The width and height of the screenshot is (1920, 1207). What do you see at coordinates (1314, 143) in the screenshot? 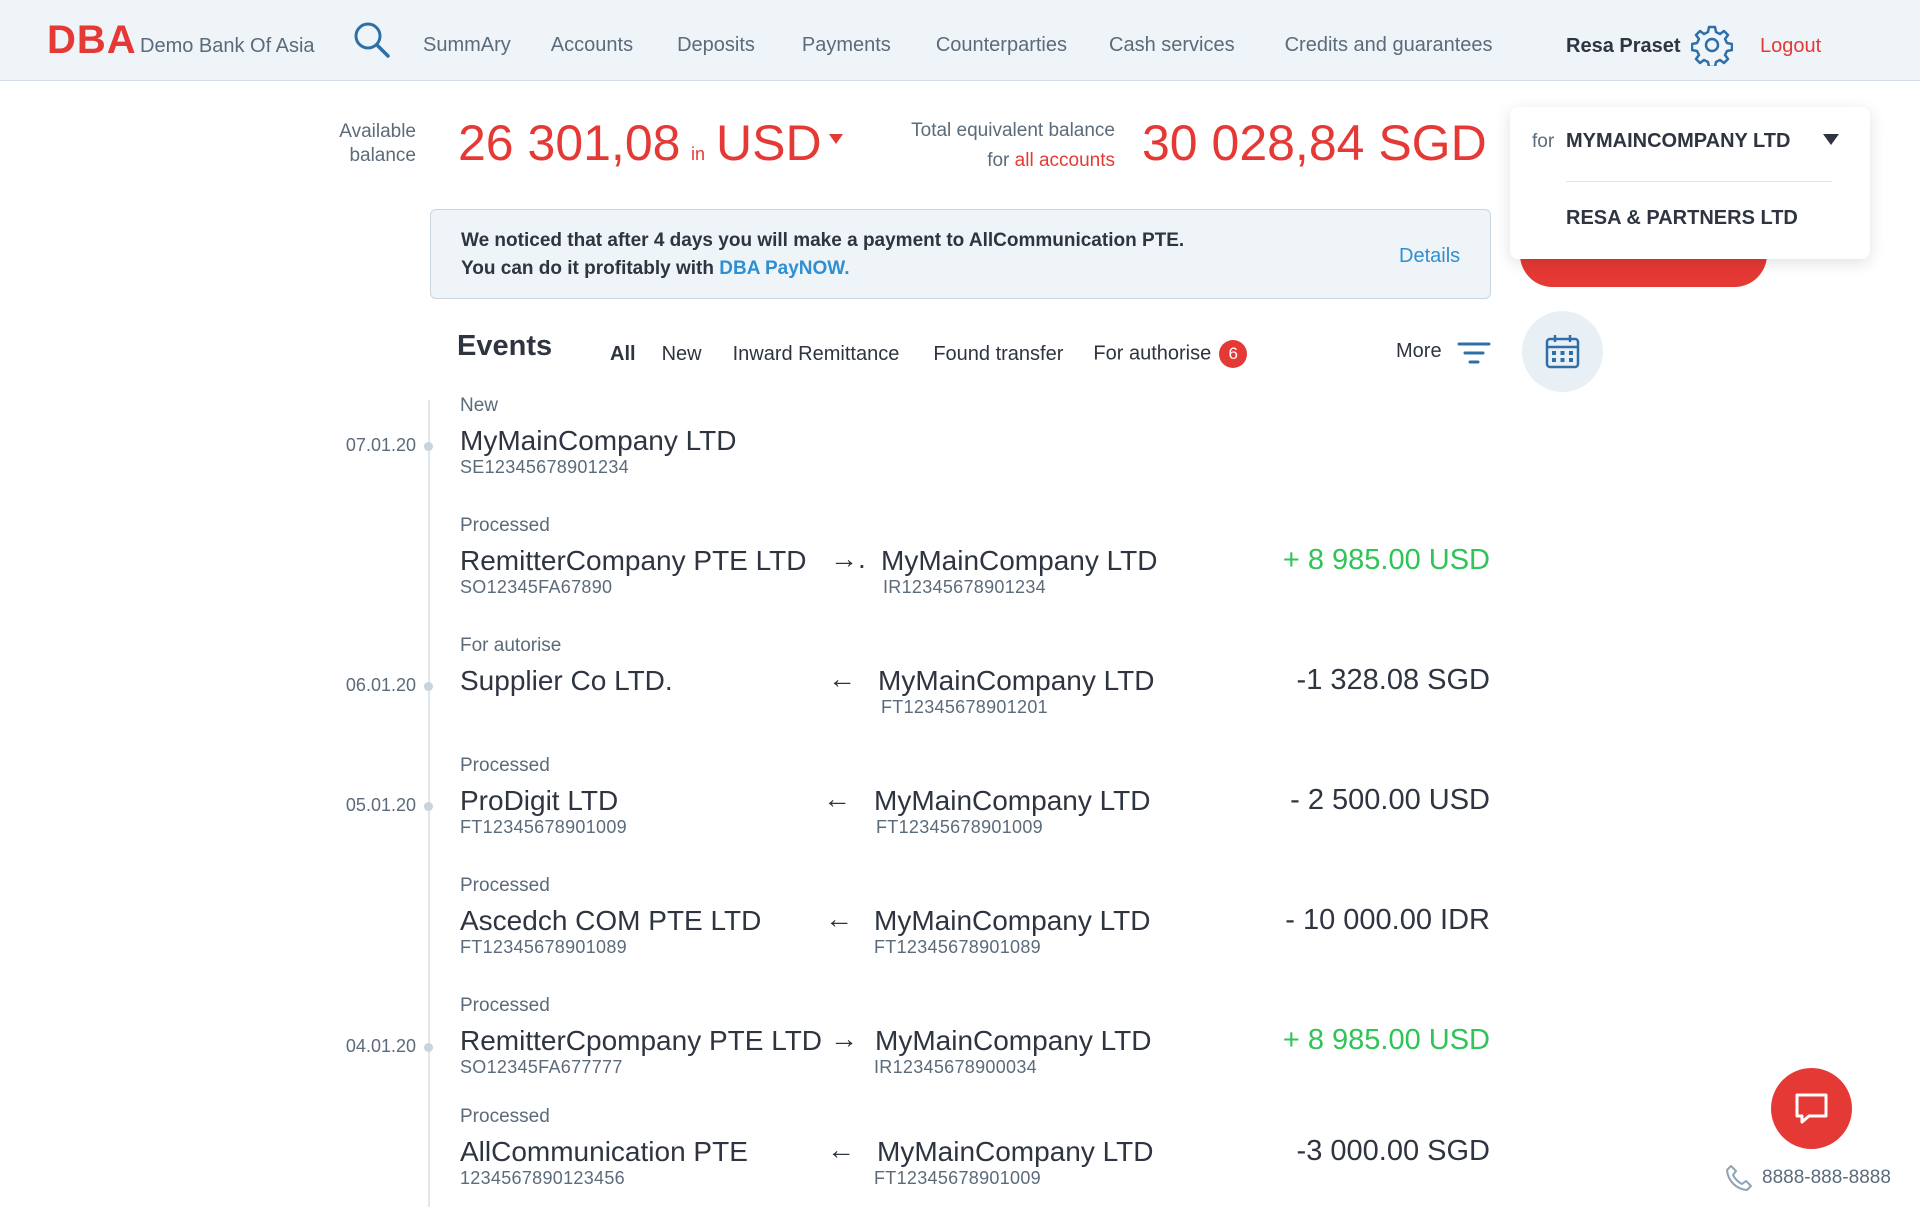
I see `total-balance-amount: 30 028,84 SGD` at bounding box center [1314, 143].